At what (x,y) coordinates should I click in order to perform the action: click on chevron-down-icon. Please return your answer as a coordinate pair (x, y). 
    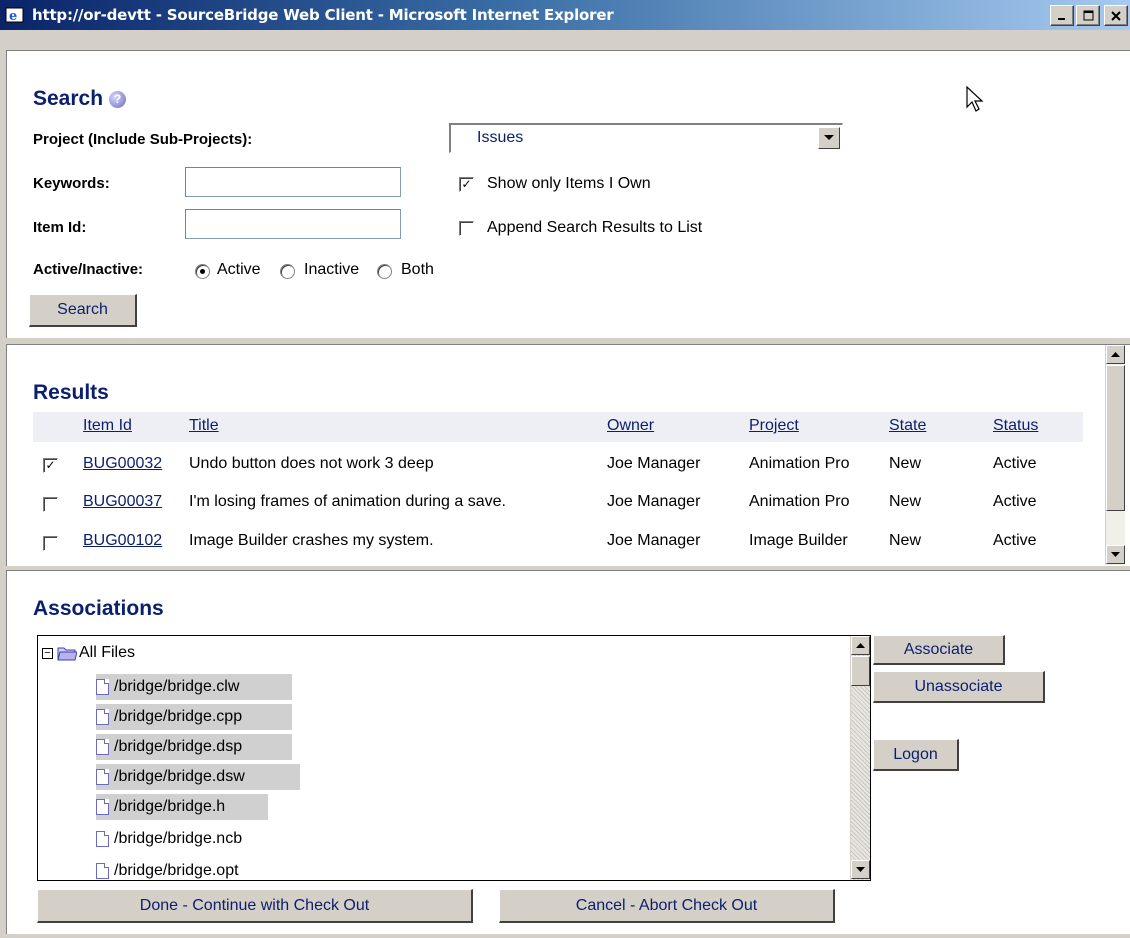
    Looking at the image, I should click on (829, 138).